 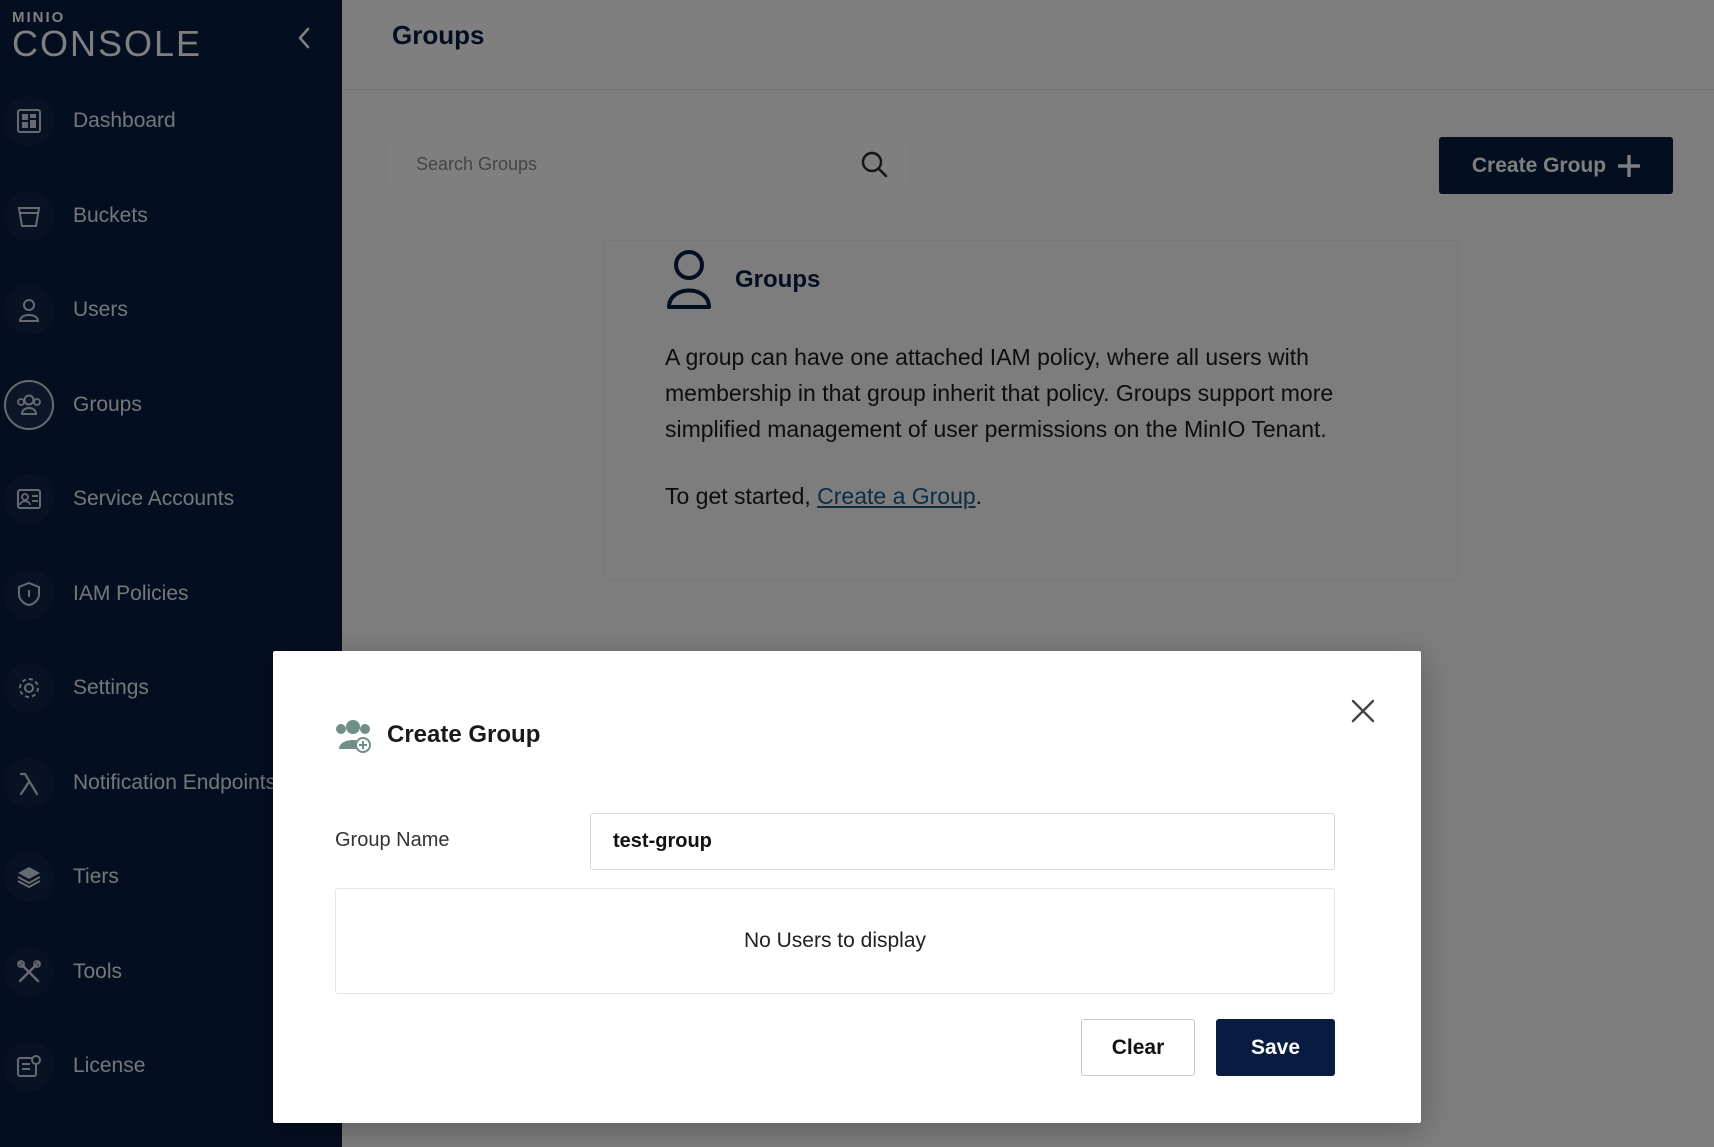 What do you see at coordinates (464, 734) in the screenshot?
I see `modal-title: Create Group` at bounding box center [464, 734].